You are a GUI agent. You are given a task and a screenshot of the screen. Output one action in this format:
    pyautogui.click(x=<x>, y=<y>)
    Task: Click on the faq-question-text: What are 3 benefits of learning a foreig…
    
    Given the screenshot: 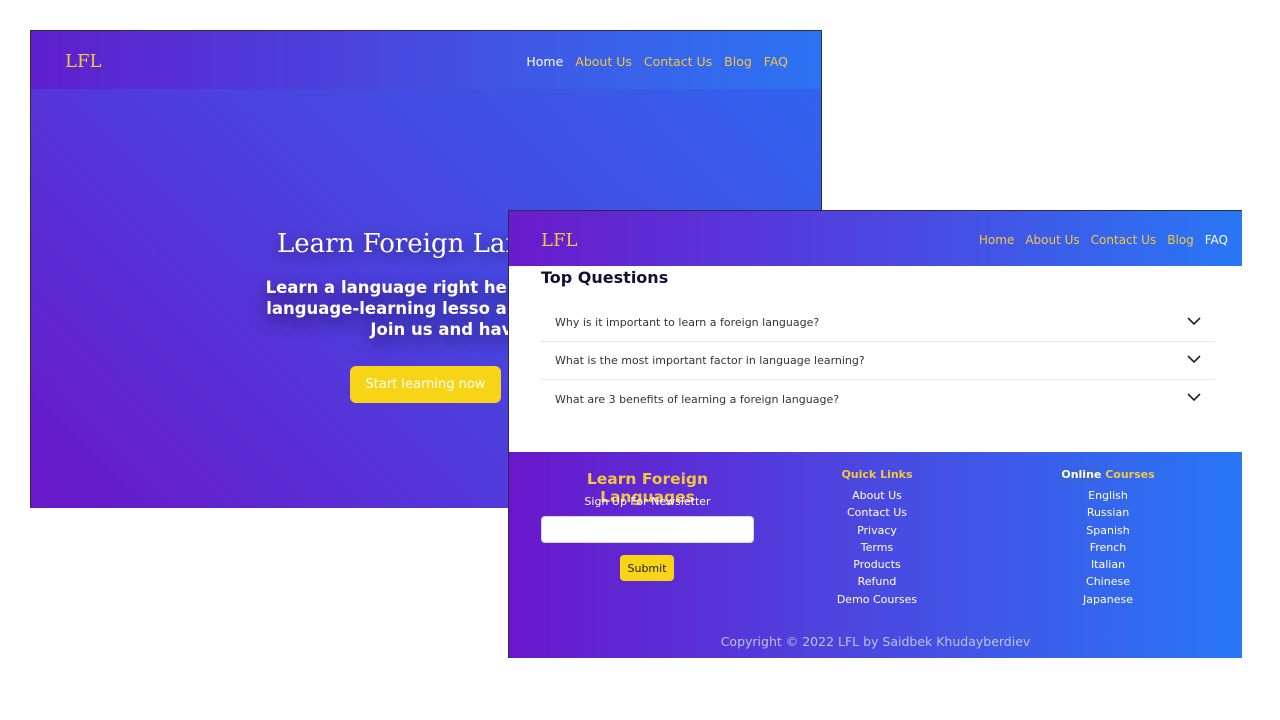 What is the action you would take?
    pyautogui.click(x=697, y=399)
    